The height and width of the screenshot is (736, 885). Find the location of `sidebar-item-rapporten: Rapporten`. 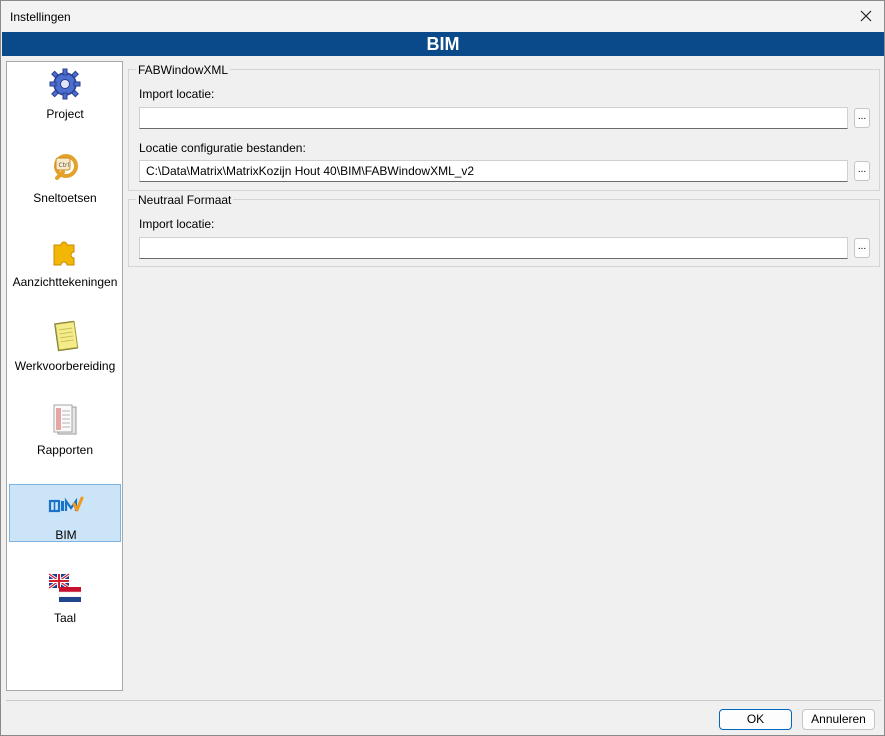

sidebar-item-rapporten: Rapporten is located at coordinates (65, 429).